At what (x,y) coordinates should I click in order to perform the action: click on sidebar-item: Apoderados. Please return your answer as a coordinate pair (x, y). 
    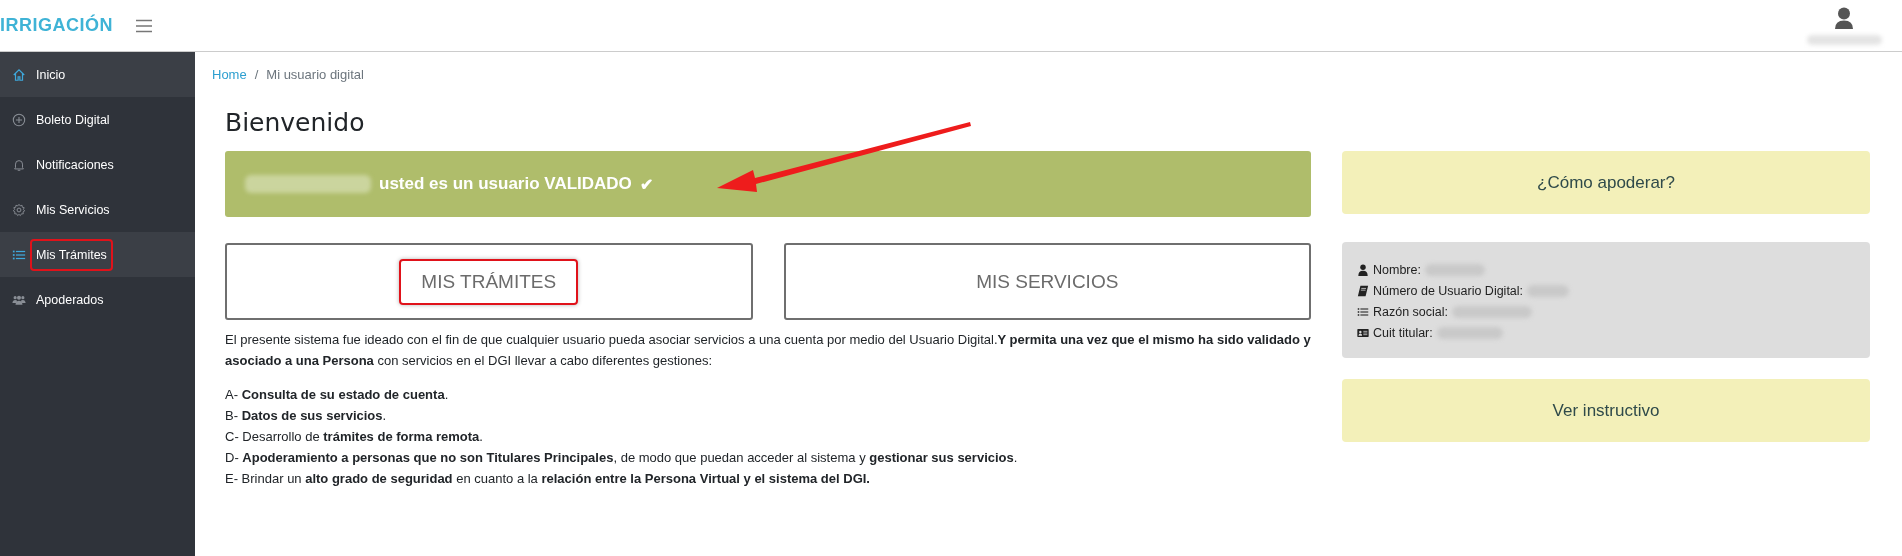
    Looking at the image, I should click on (97, 299).